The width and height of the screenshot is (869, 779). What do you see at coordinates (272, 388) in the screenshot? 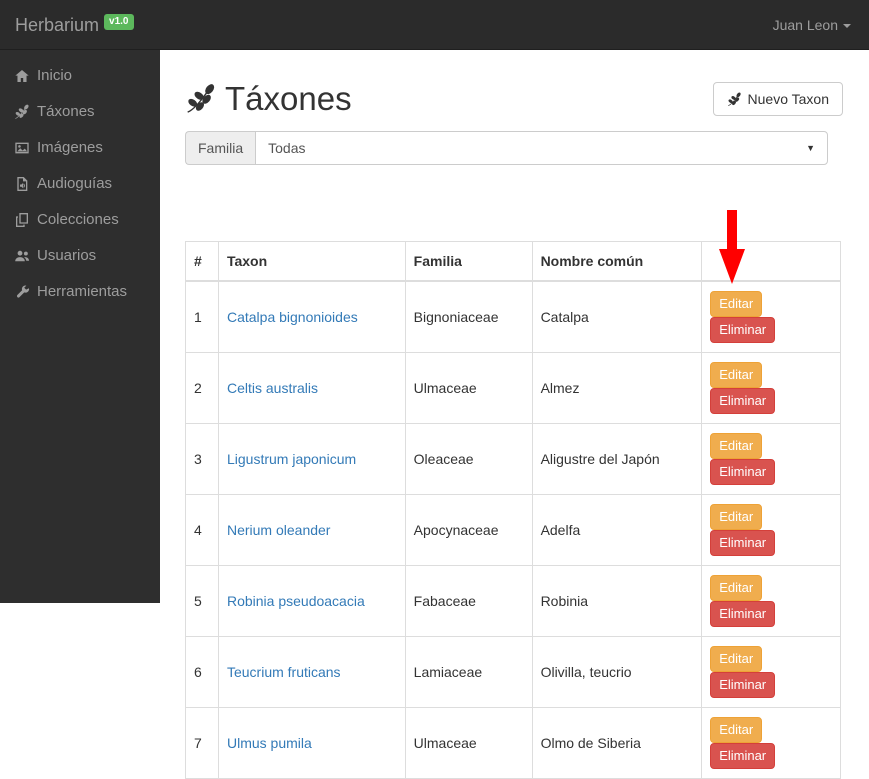
I see `taxon-link: Celtis australis` at bounding box center [272, 388].